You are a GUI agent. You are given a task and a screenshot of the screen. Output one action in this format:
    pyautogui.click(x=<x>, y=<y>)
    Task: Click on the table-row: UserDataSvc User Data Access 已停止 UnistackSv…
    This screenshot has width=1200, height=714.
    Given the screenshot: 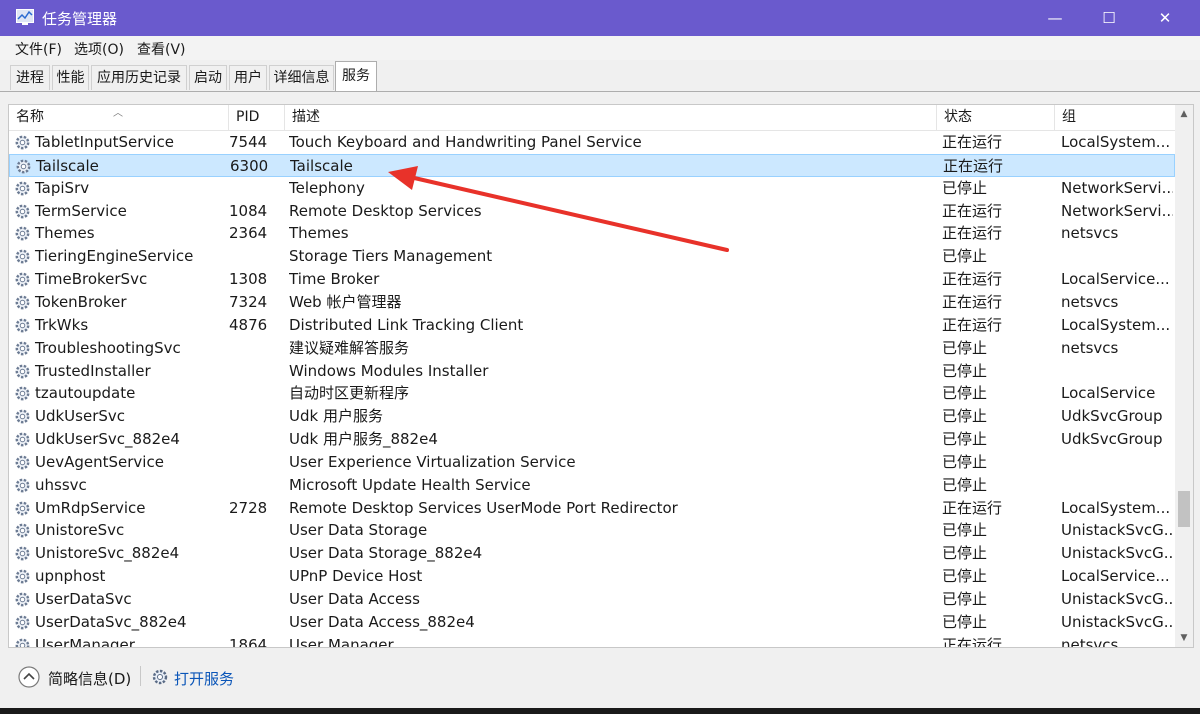 What is the action you would take?
    pyautogui.click(x=592, y=599)
    